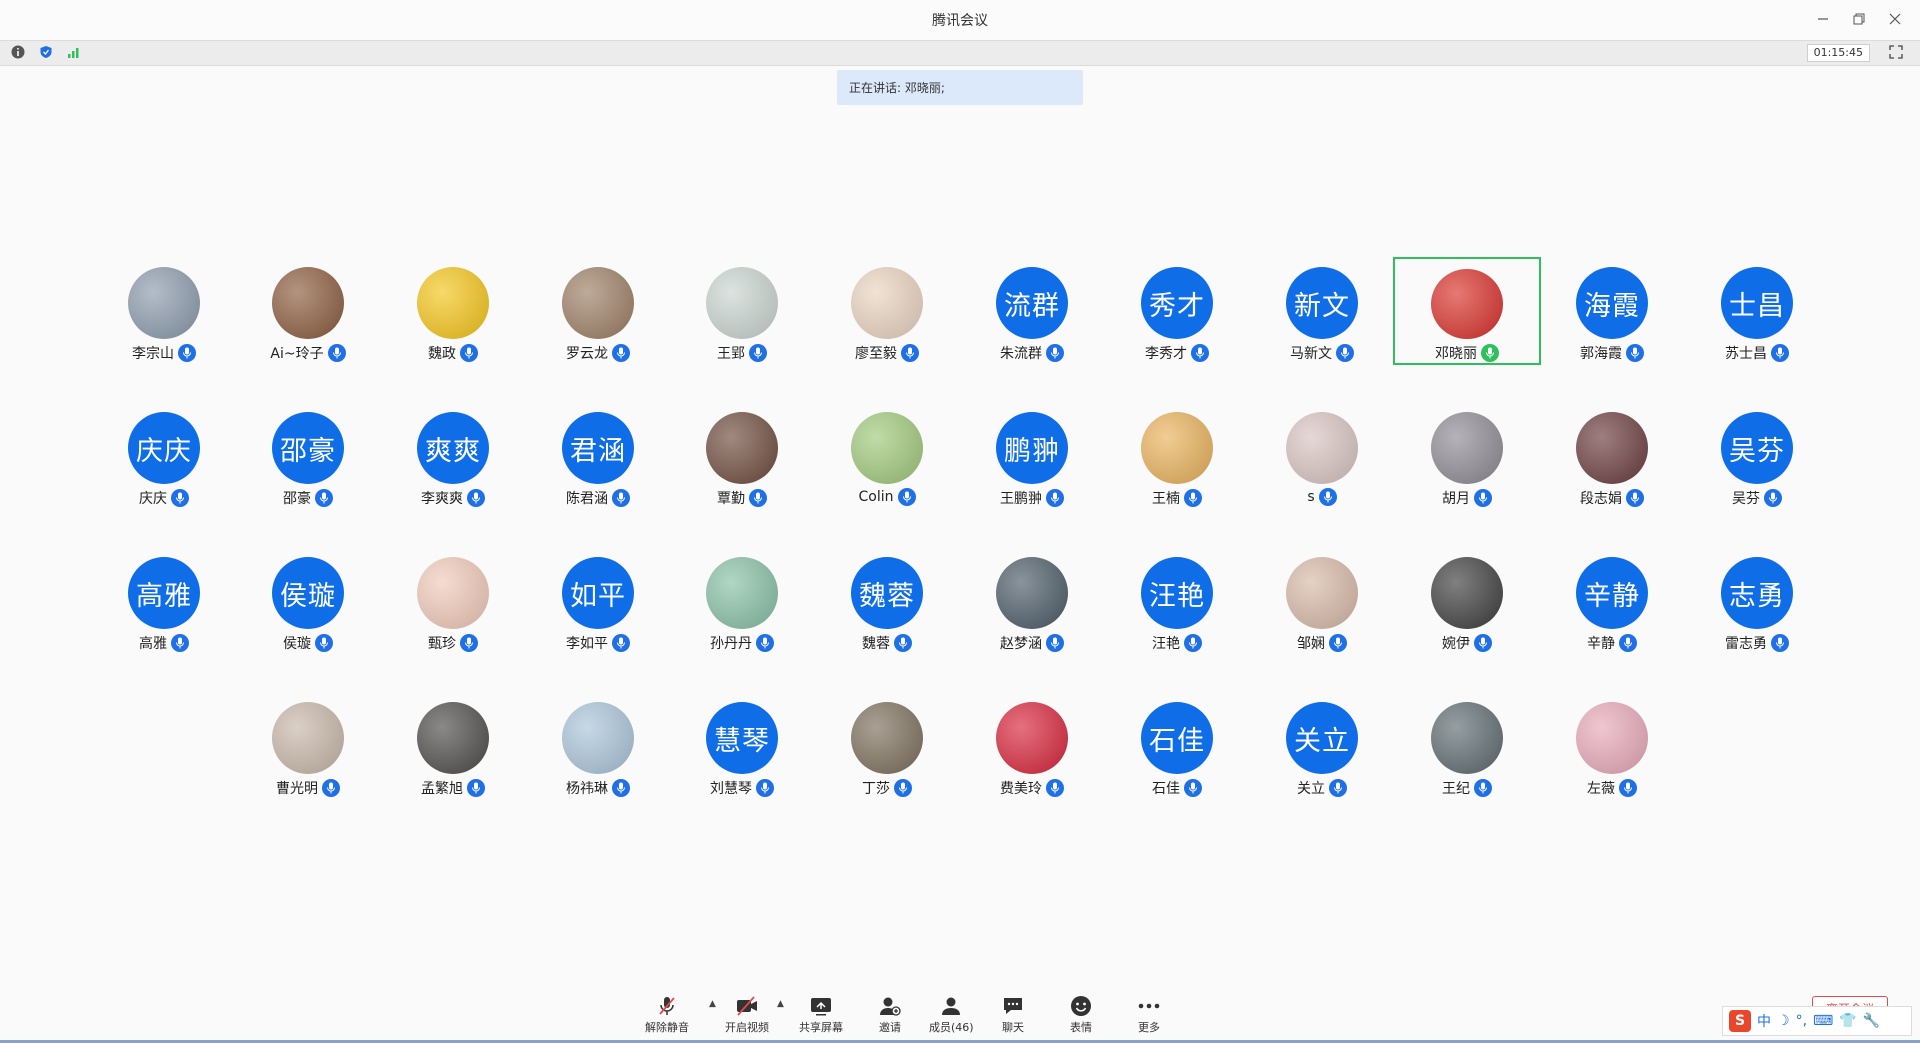 The height and width of the screenshot is (1043, 1920). What do you see at coordinates (164, 448) in the screenshot?
I see `participant-avatar: 庆庆` at bounding box center [164, 448].